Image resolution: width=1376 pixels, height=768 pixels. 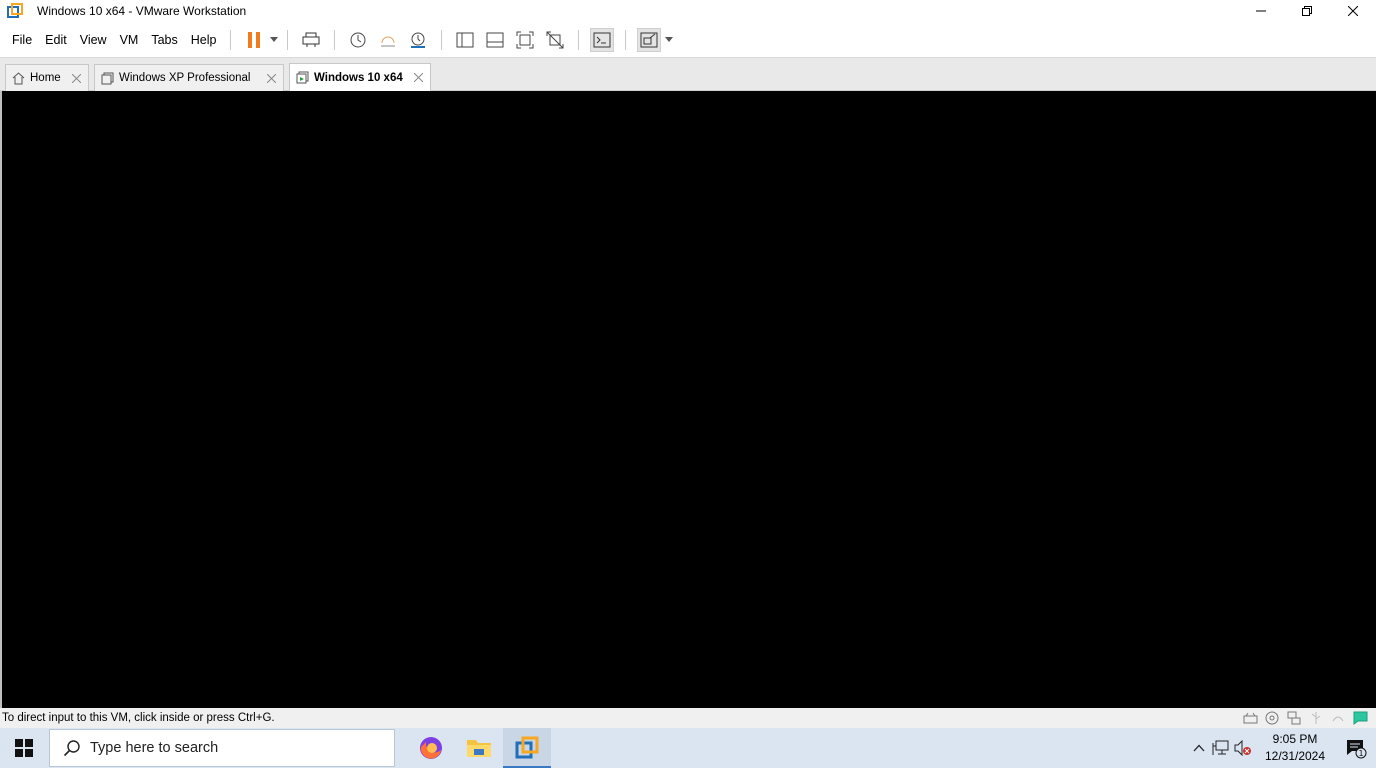 I want to click on show-thumbnail-bar-button, so click(x=495, y=40).